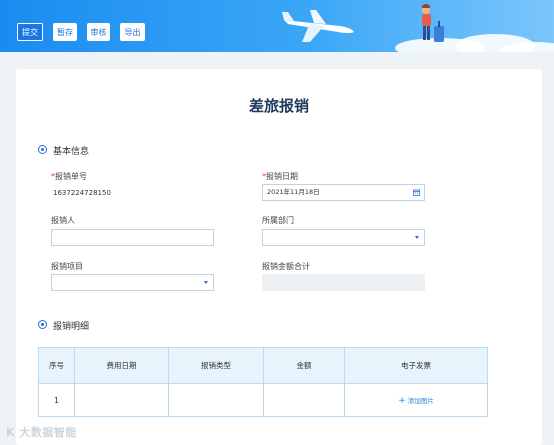 The width and height of the screenshot is (554, 445). Describe the element at coordinates (304, 400) in the screenshot. I see `amount-cell` at that location.